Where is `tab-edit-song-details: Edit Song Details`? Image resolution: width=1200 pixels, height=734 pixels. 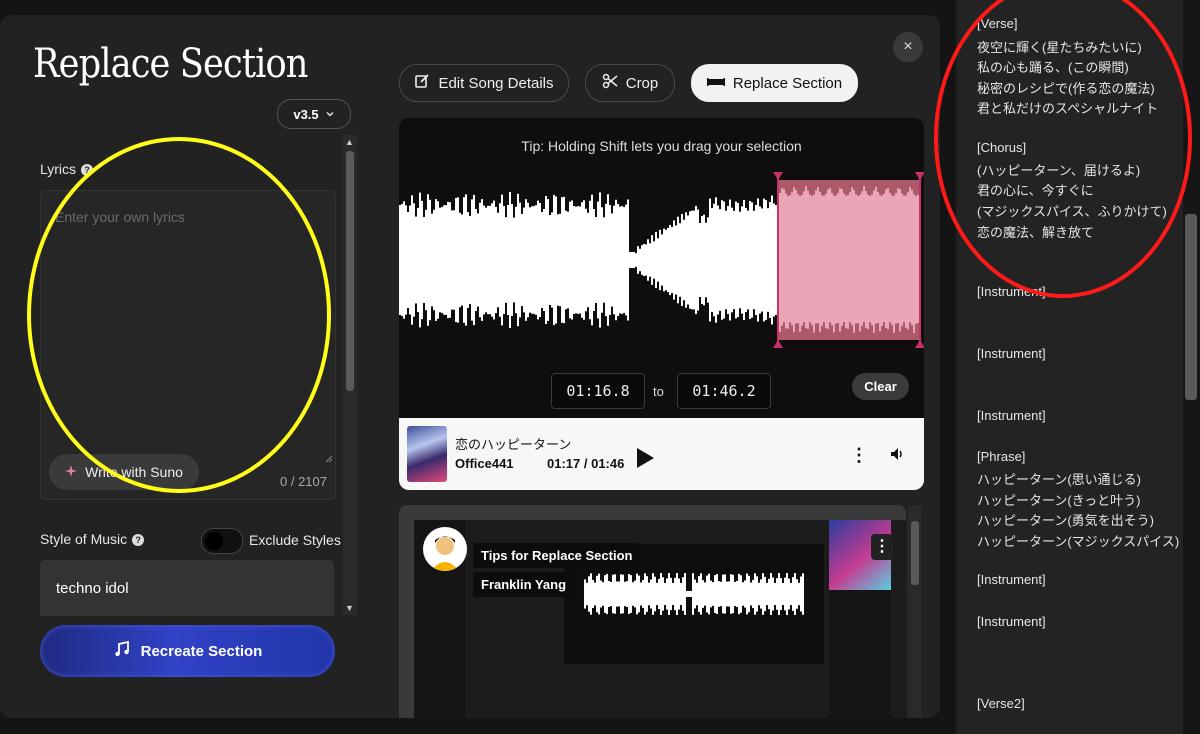 tab-edit-song-details: Edit Song Details is located at coordinates (484, 83).